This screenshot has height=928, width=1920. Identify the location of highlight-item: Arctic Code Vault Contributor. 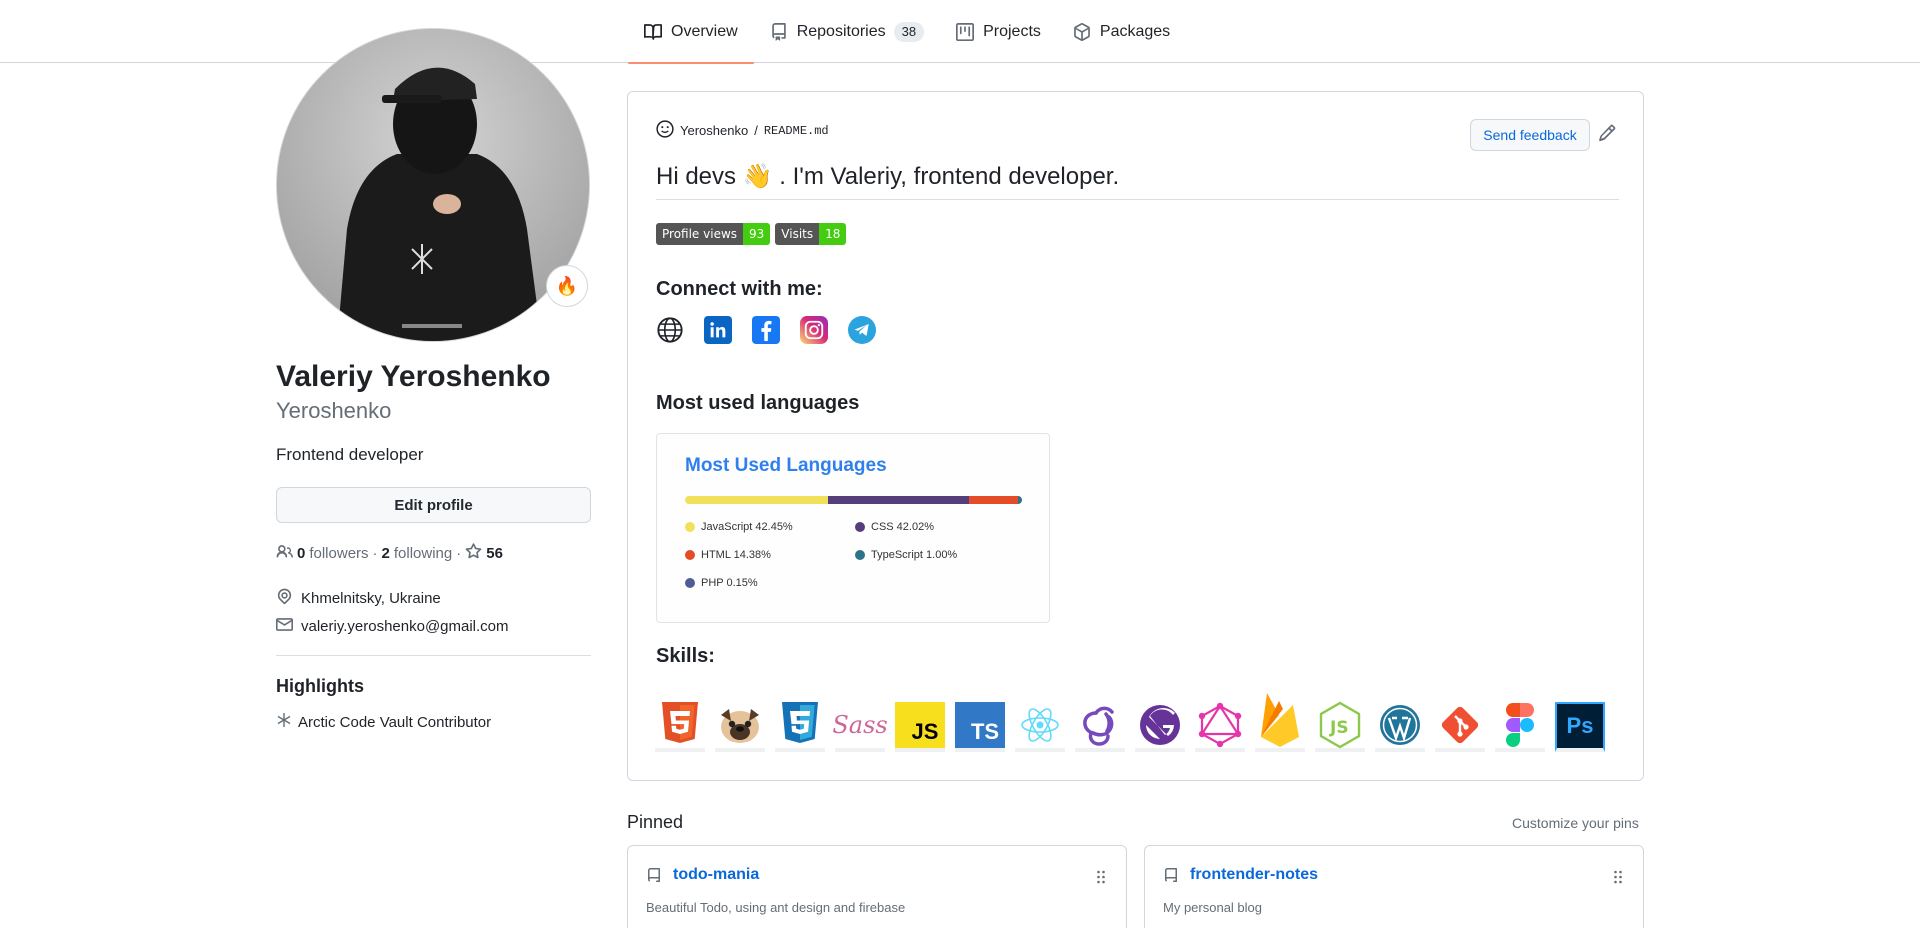
(383, 722).